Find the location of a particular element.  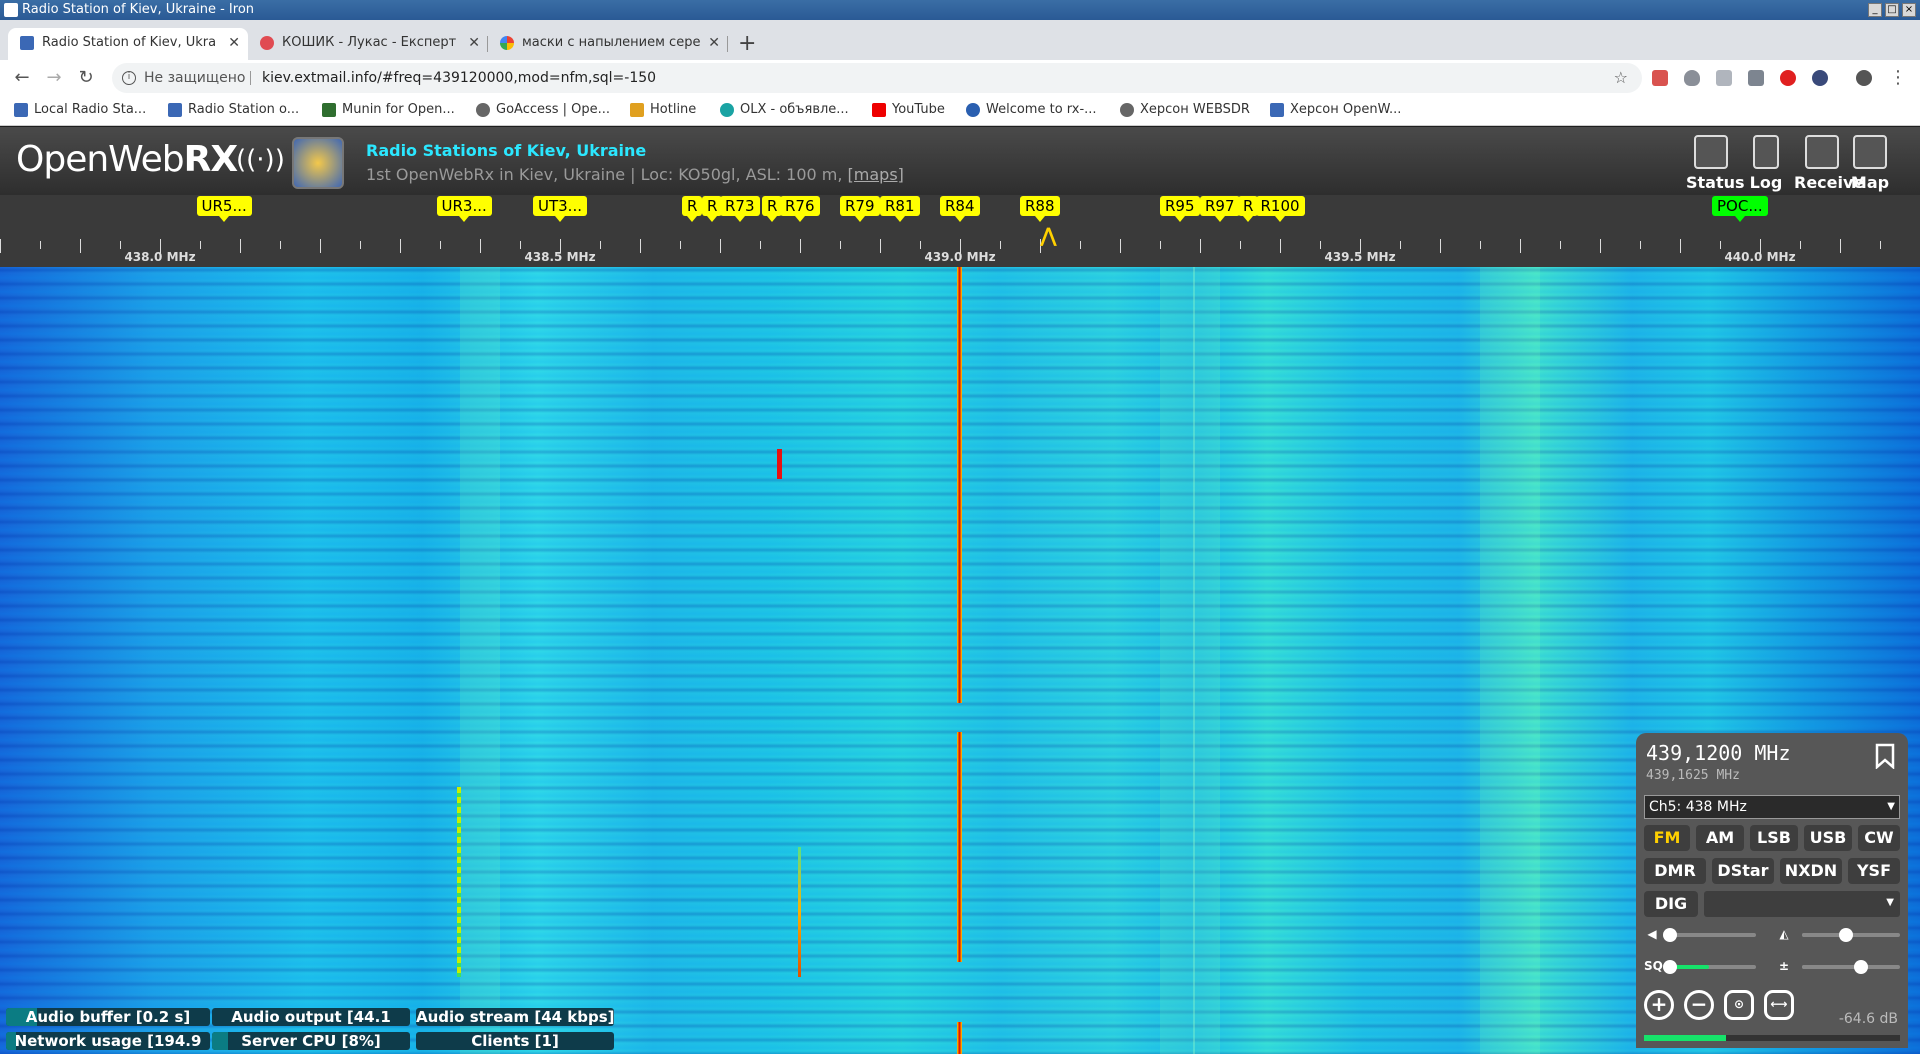

frequency-bookmark-5: R73 is located at coordinates (740, 209).